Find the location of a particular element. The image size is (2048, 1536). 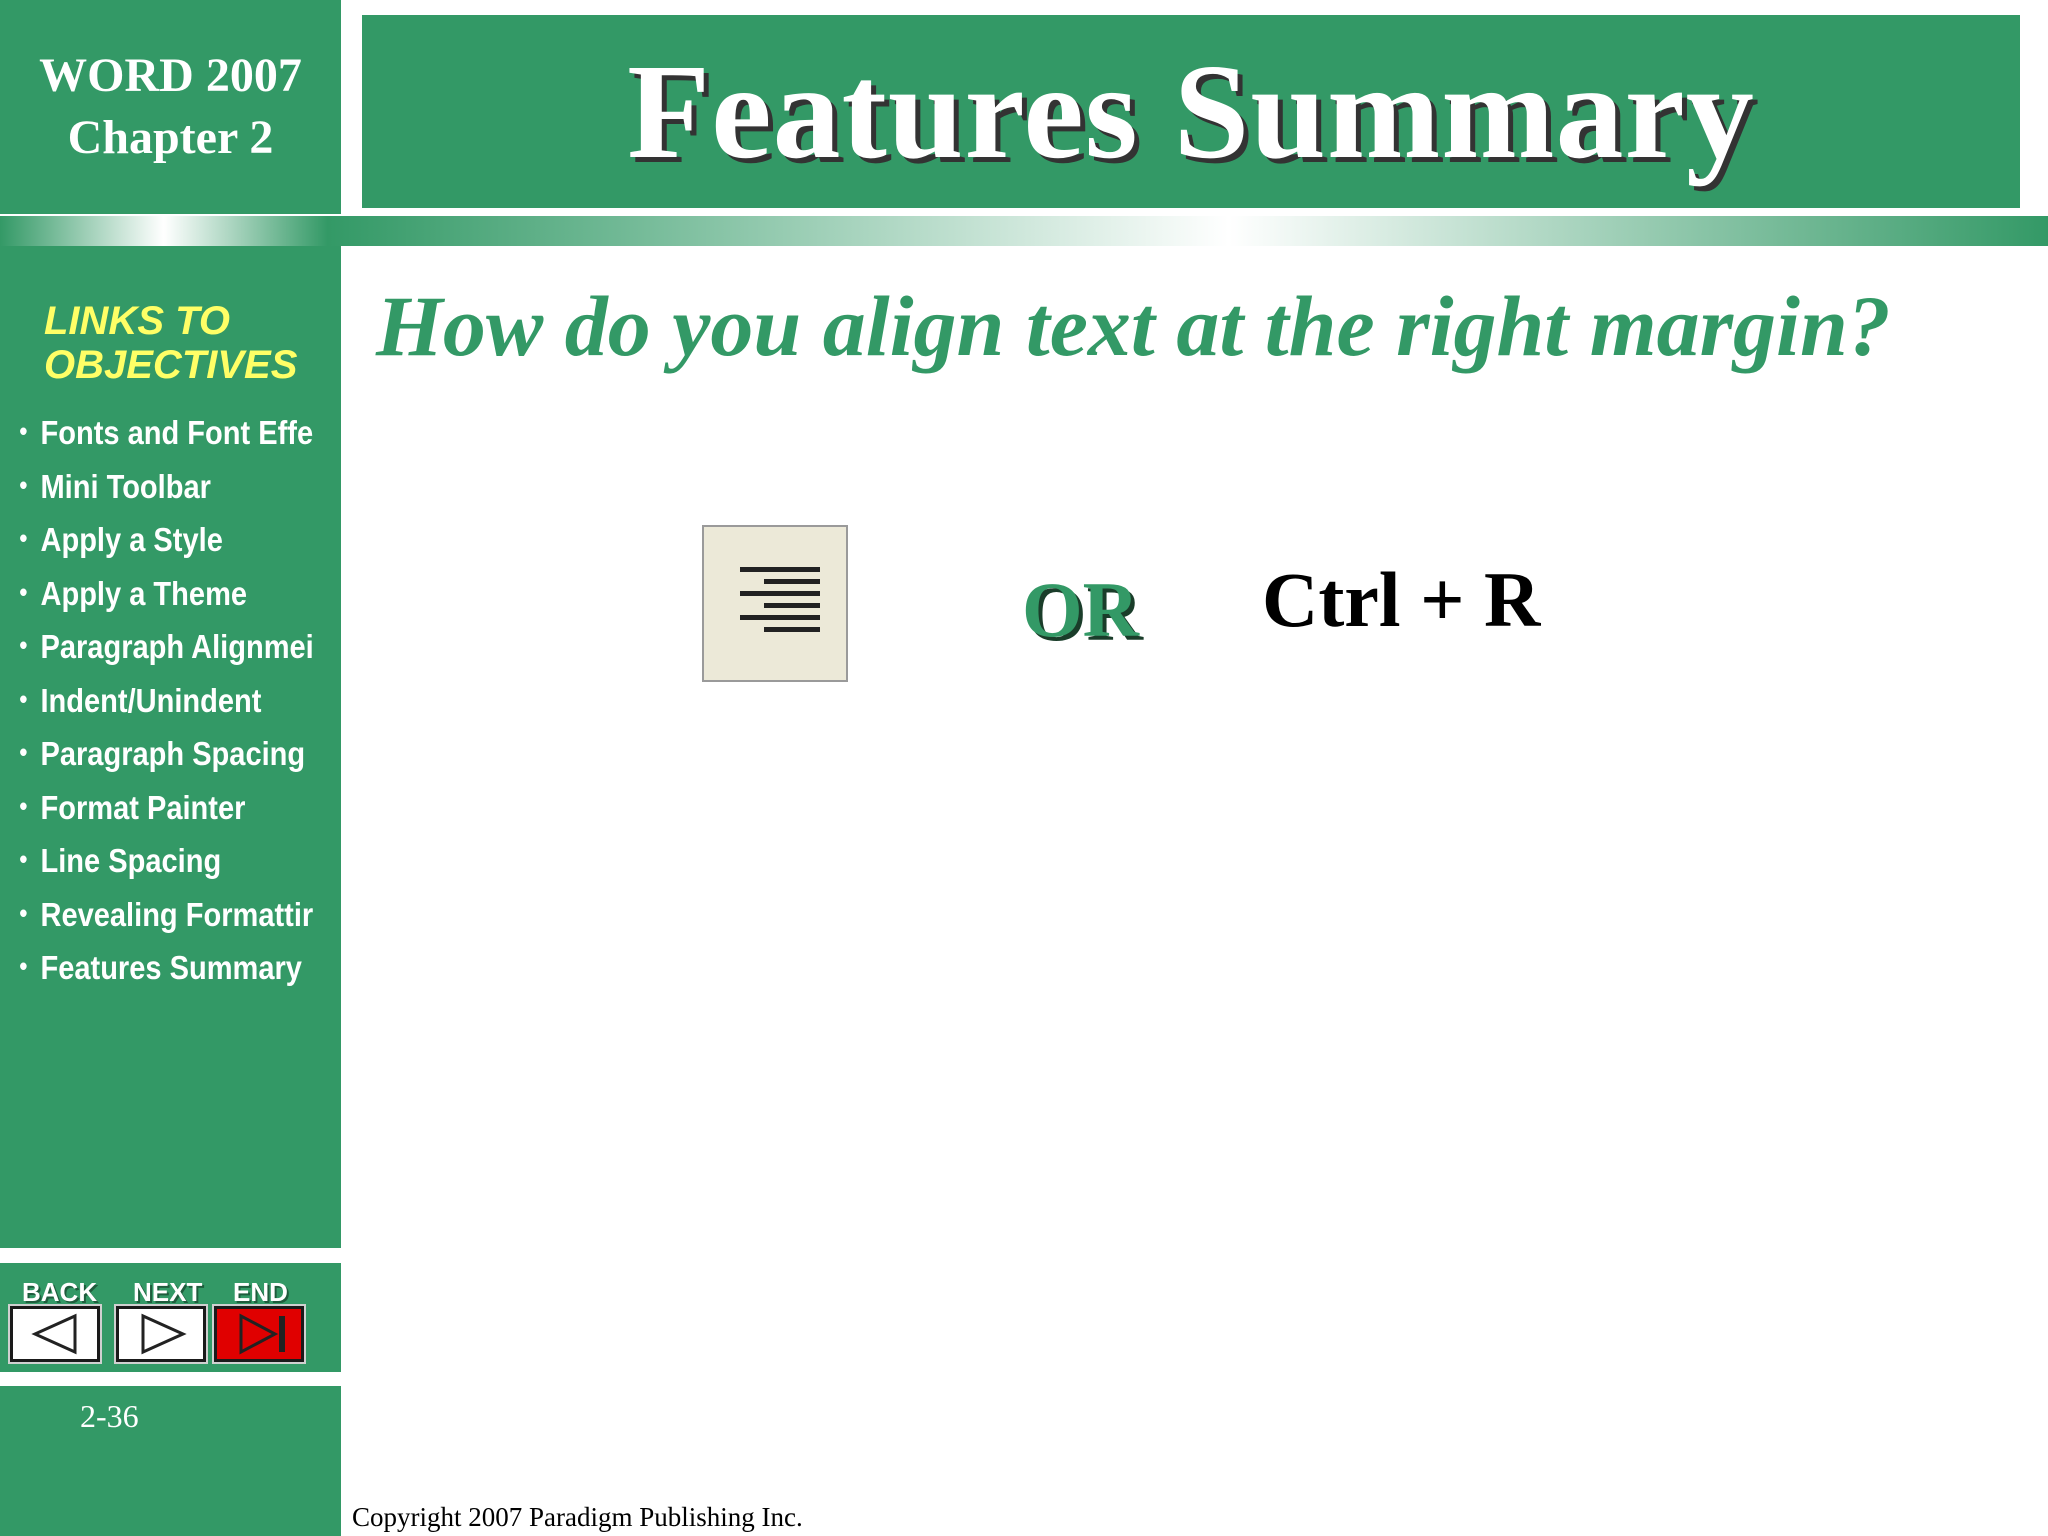

align-right-glyph is located at coordinates (780, 599).